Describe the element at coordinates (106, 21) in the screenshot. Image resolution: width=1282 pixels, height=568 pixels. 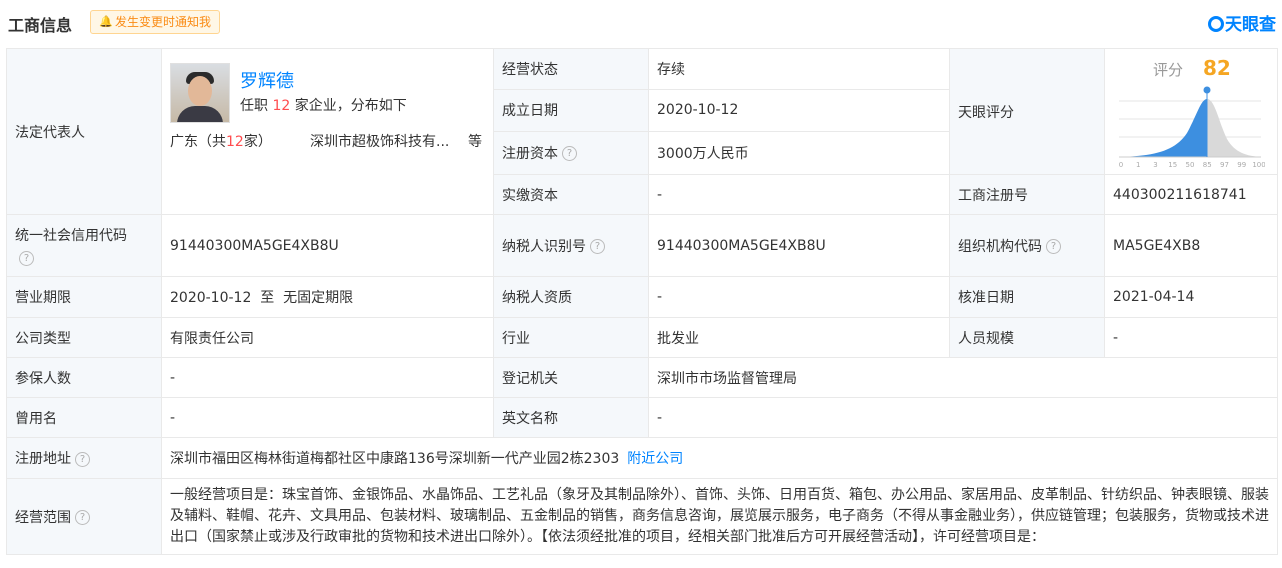
I see `bell-icon: 🔔` at that location.